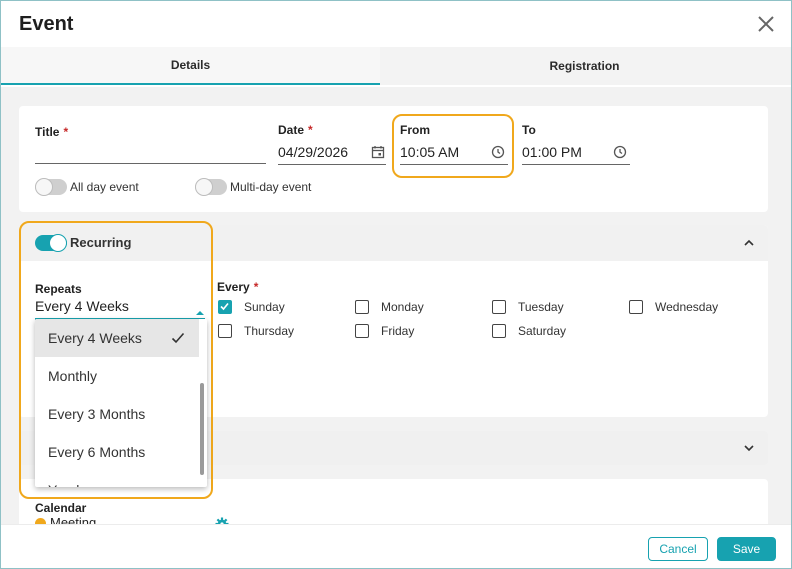 The width and height of the screenshot is (792, 569). I want to click on repeats-option: Every 4 Weeks, so click(117, 338).